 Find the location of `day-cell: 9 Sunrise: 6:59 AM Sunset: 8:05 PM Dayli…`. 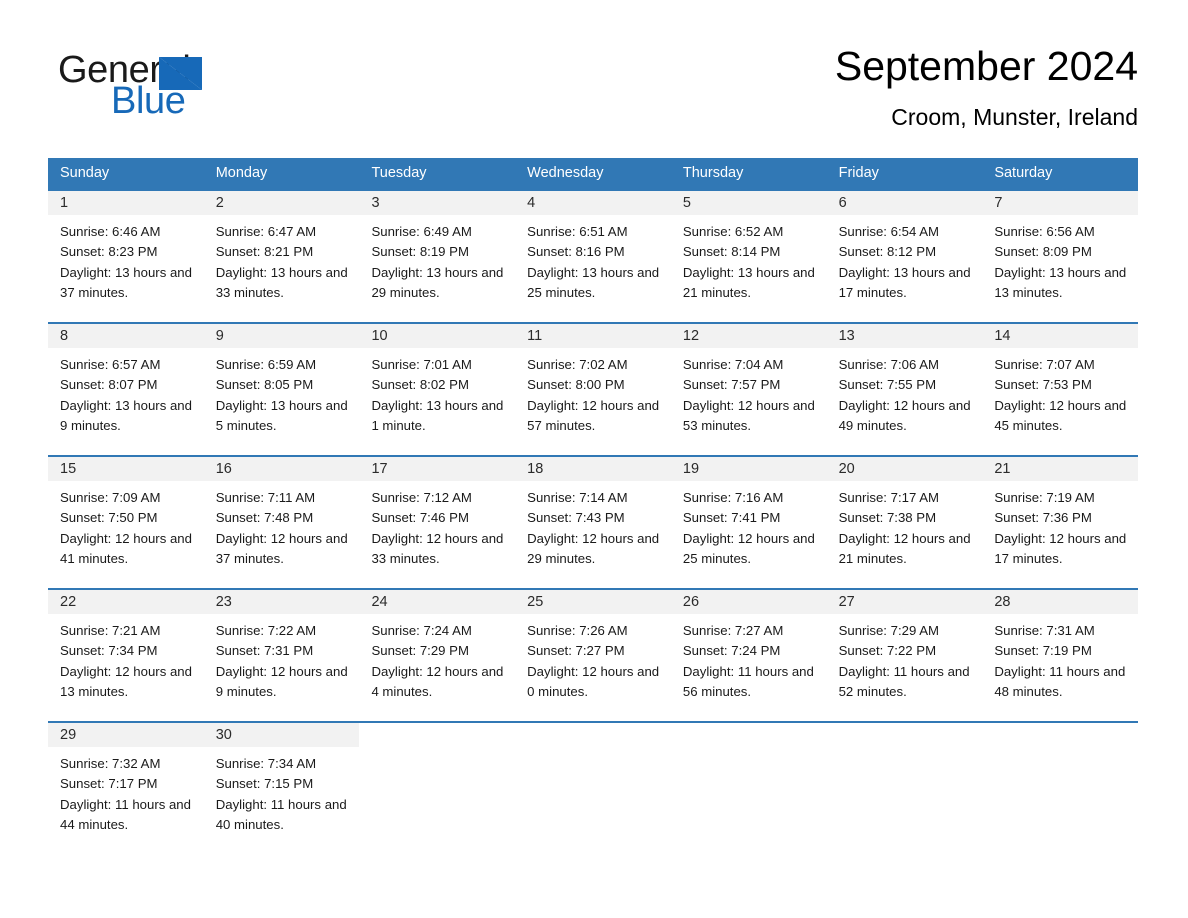

day-cell: 9 Sunrise: 6:59 AM Sunset: 8:05 PM Dayli… is located at coordinates (281, 389).